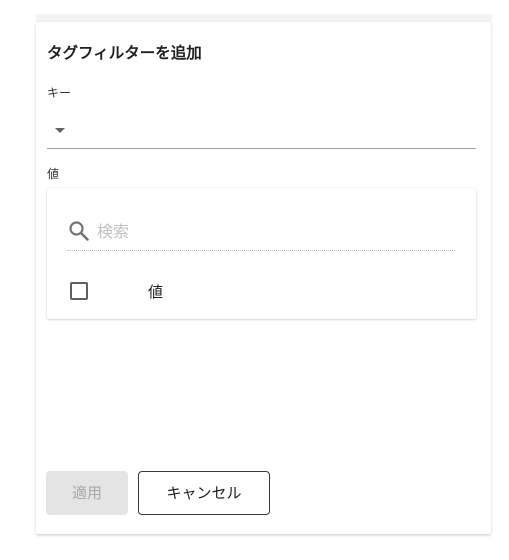  Describe the element at coordinates (156, 292) in the screenshot. I see `value-option-label: 値` at that location.